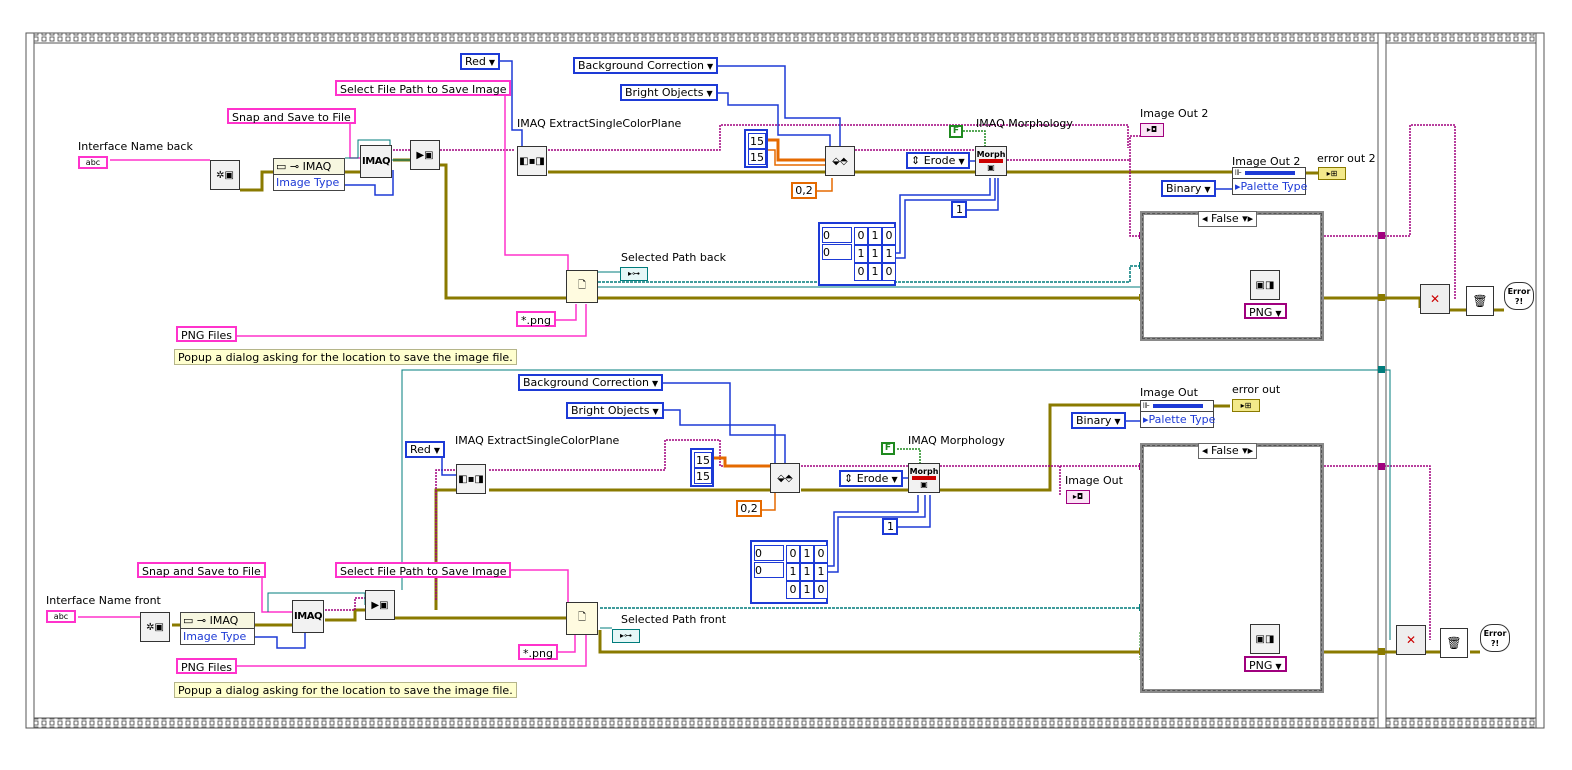 The image size is (1572, 770). What do you see at coordinates (1177, 406) in the screenshot?
I see `property-header: ⊪` at bounding box center [1177, 406].